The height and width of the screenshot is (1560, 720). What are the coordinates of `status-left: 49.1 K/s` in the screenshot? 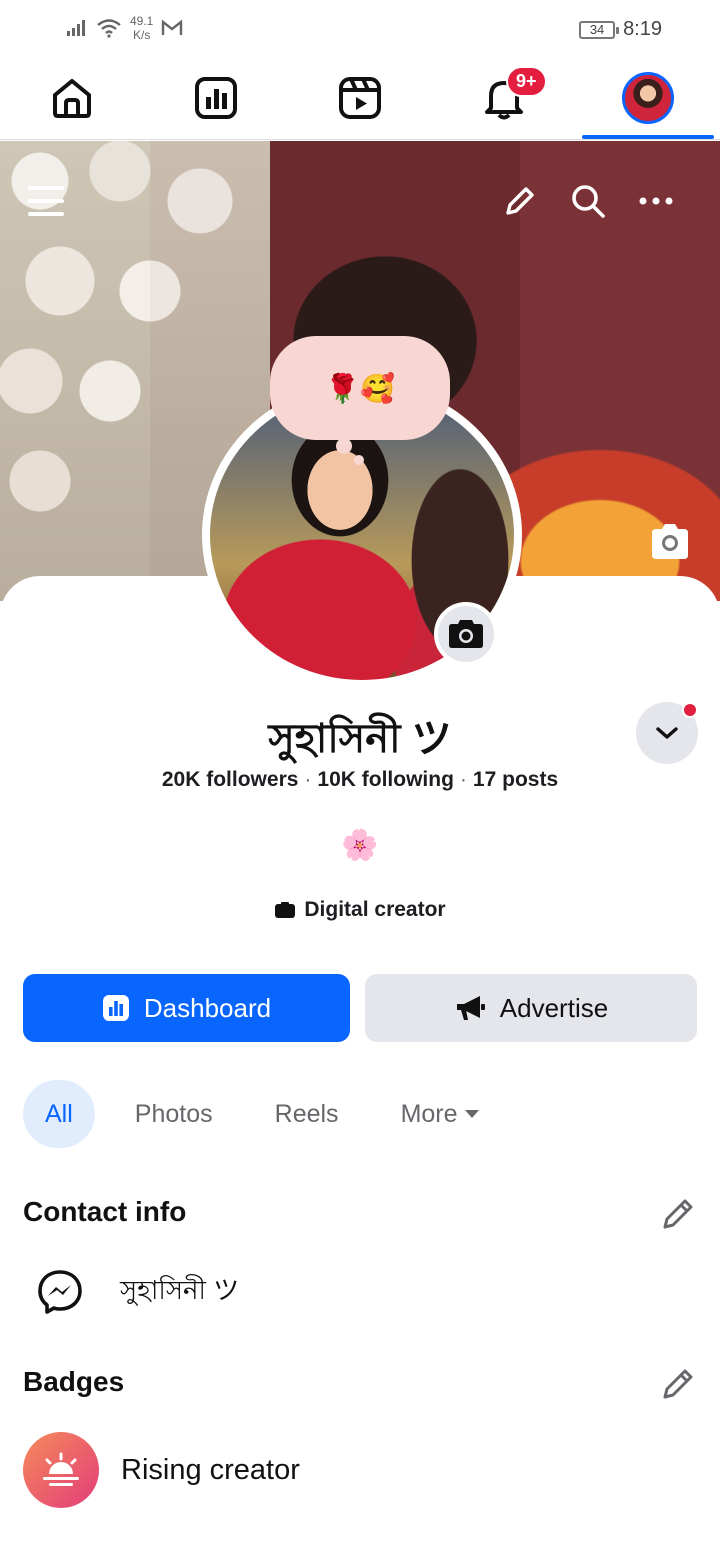 It's located at (124, 28).